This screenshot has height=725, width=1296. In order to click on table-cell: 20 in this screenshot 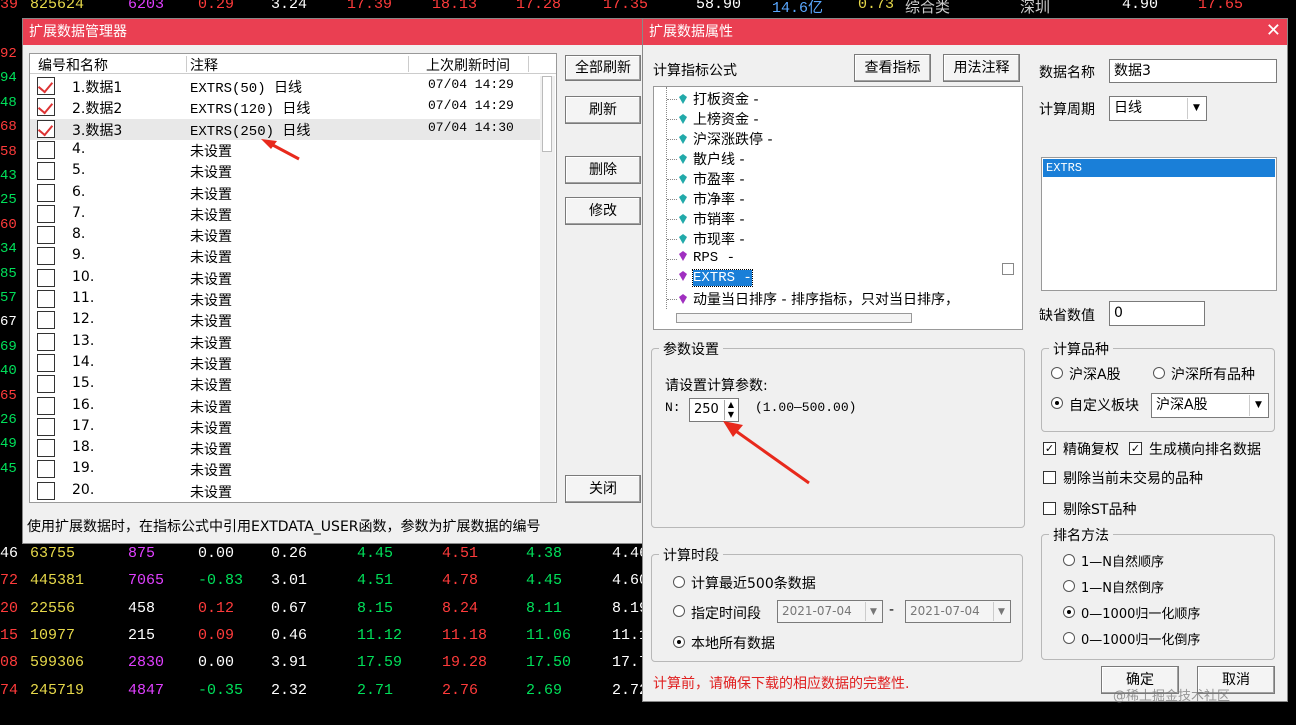, I will do `click(9, 608)`.